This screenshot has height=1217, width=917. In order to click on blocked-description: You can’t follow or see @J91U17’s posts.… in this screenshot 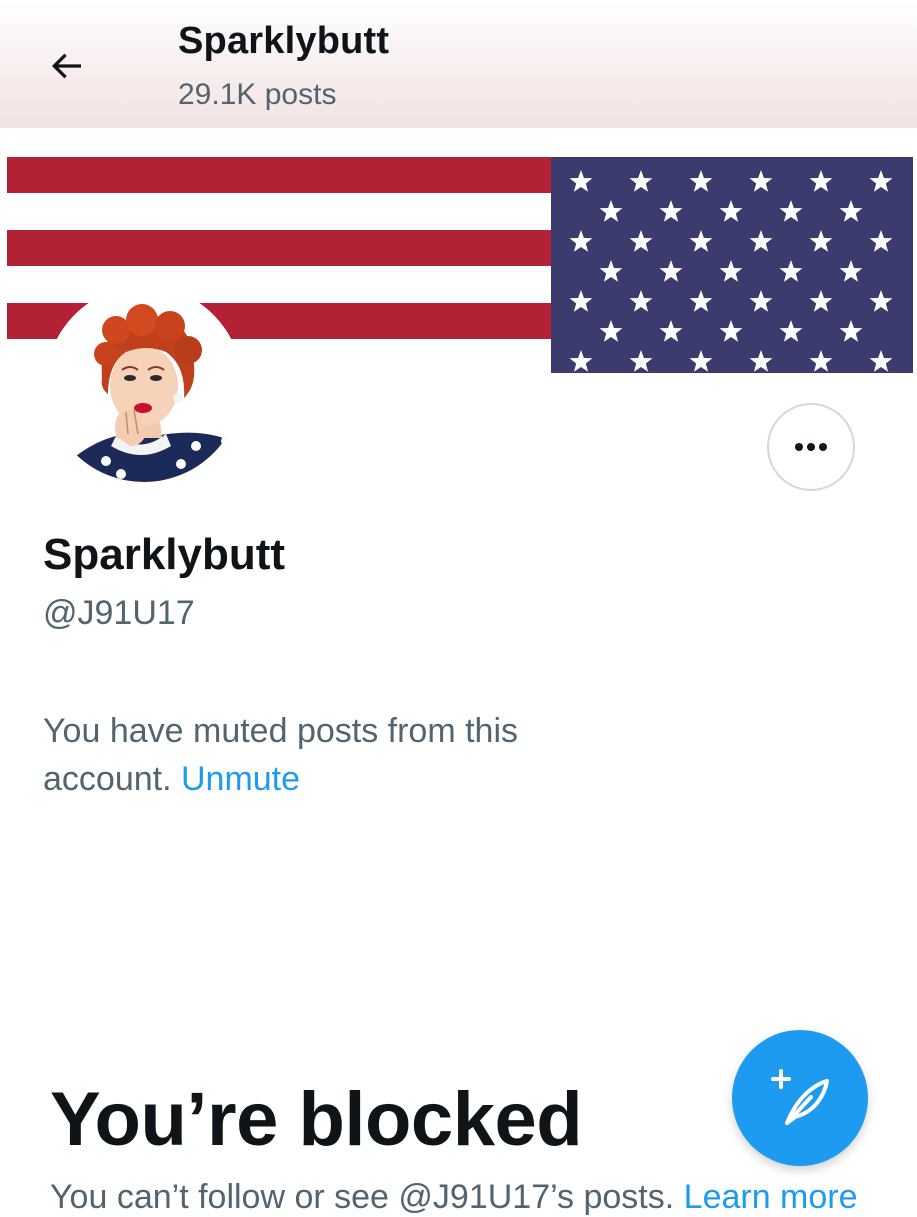, I will do `click(454, 1197)`.